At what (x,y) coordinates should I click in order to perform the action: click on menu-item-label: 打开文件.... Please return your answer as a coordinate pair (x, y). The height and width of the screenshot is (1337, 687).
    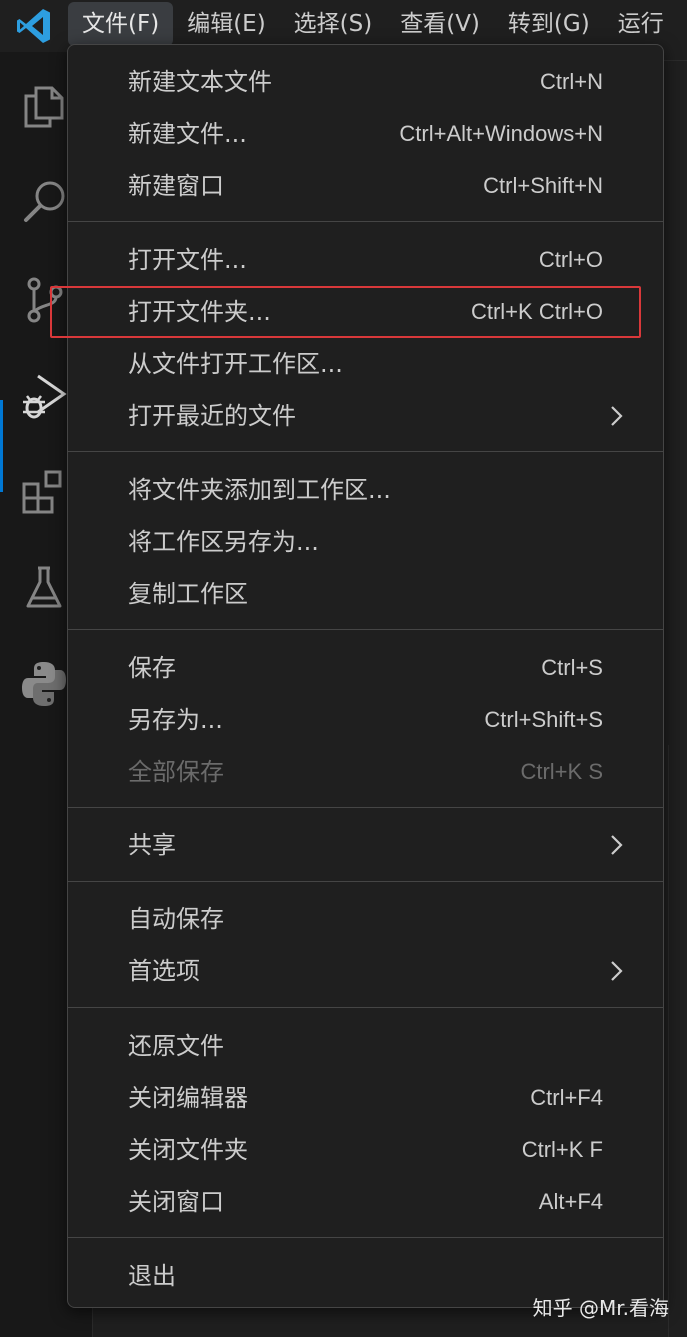
    Looking at the image, I should click on (187, 260).